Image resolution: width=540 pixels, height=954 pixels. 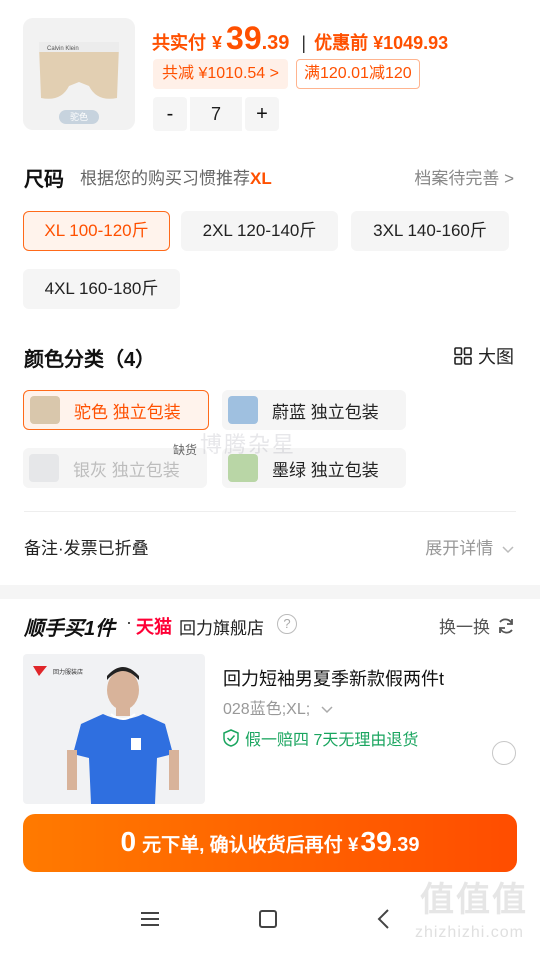 I want to click on menu-icon, so click(x=150, y=919).